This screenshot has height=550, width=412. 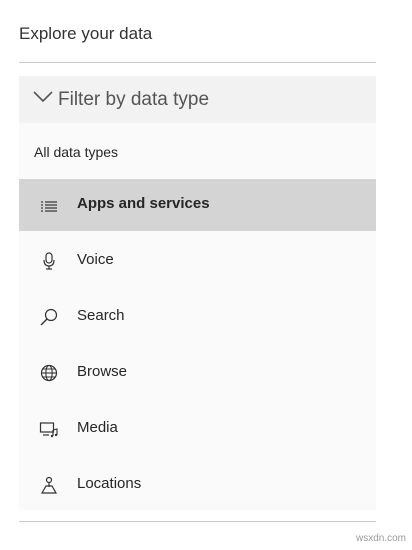 What do you see at coordinates (101, 315) in the screenshot?
I see `item-label: Search` at bounding box center [101, 315].